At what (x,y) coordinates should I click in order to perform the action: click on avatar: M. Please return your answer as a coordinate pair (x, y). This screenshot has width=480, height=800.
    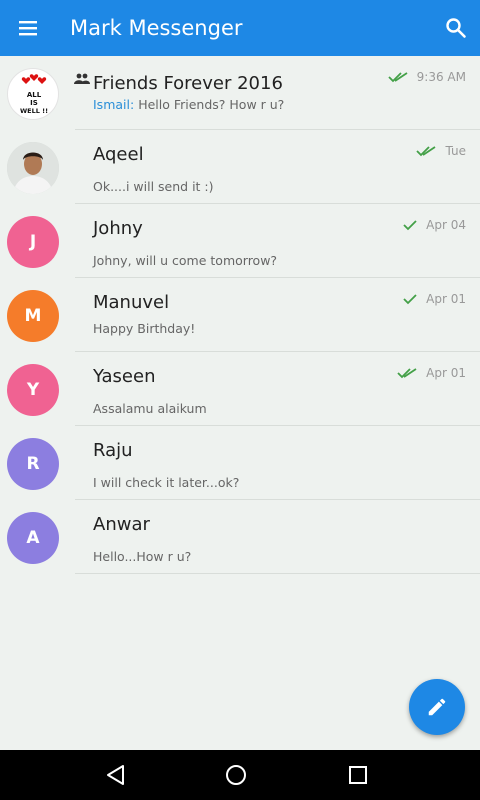
    Looking at the image, I should click on (33, 316).